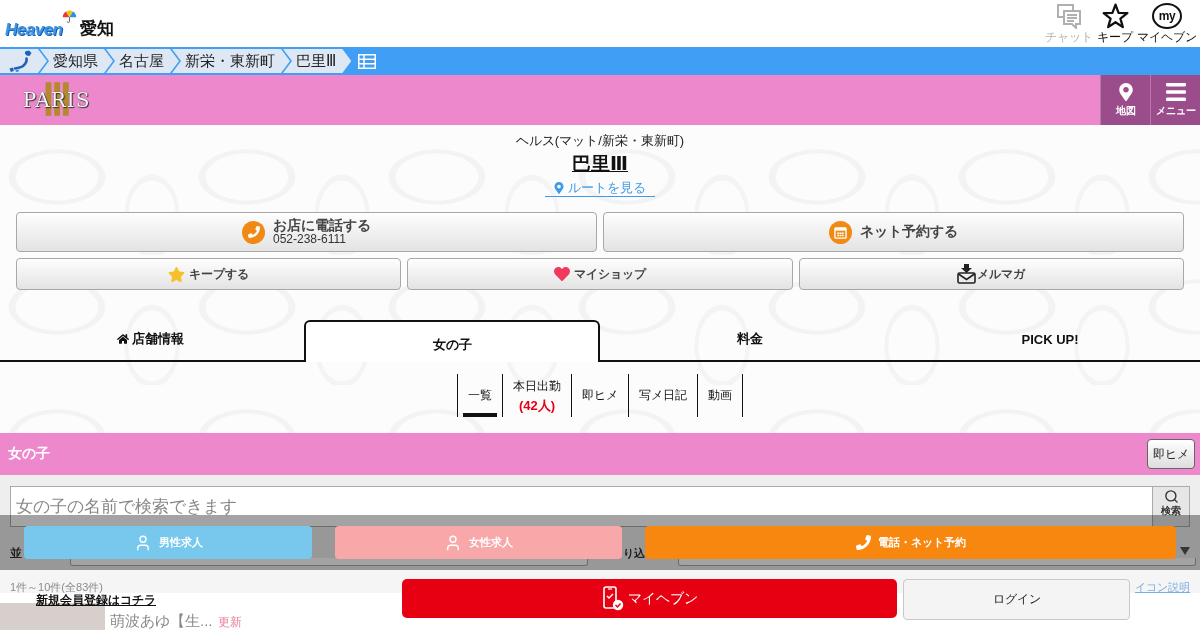 Image resolution: width=1200 pixels, height=630 pixels. Describe the element at coordinates (649, 598) in the screenshot. I see `mypage-button: マイヘブン` at that location.